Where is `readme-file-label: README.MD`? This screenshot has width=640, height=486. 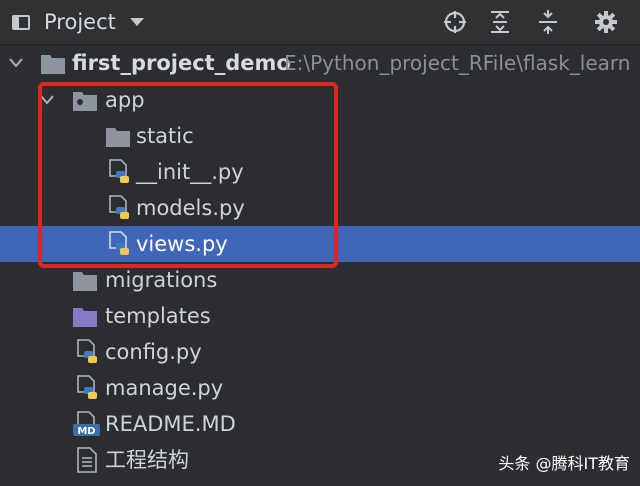
readme-file-label: README.MD is located at coordinates (170, 424).